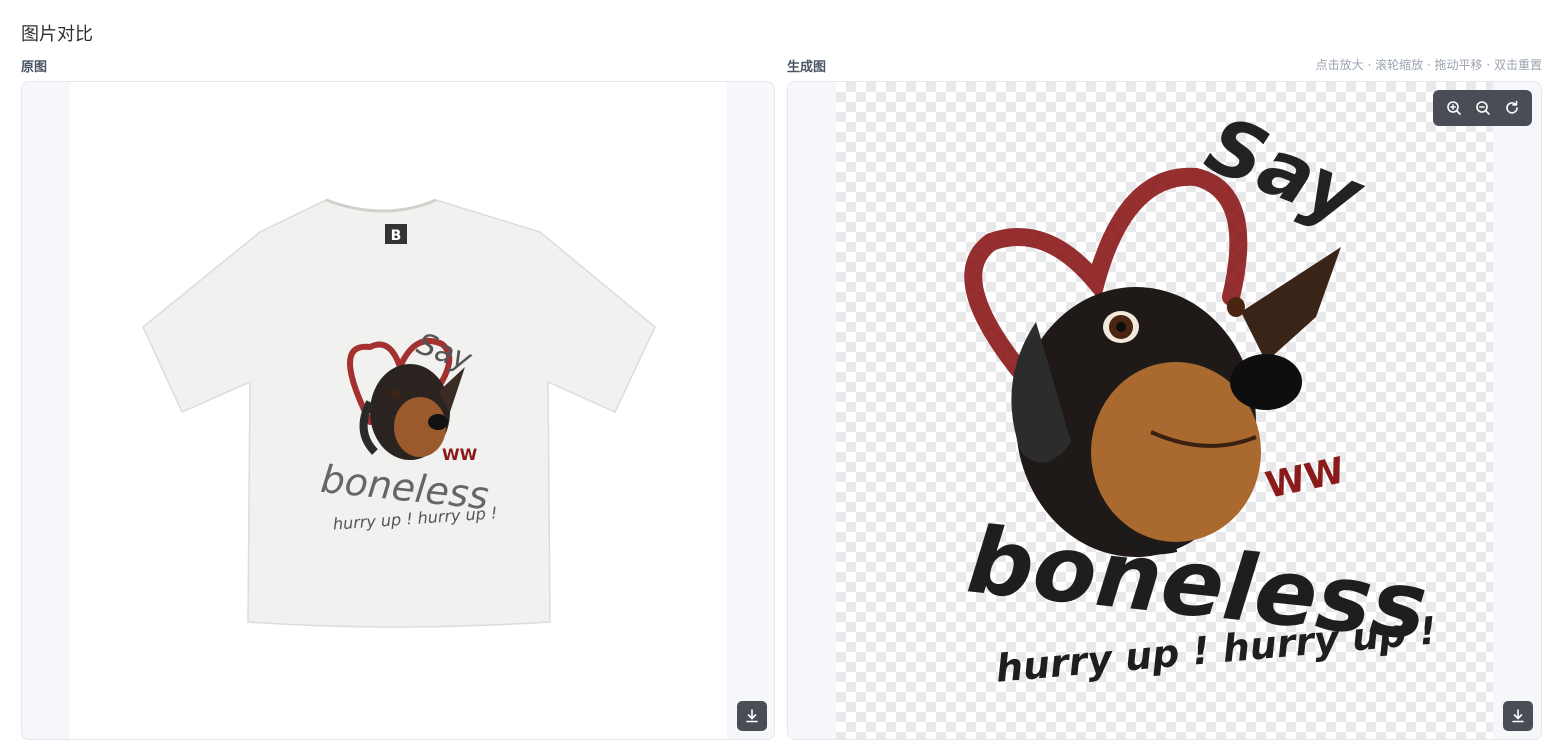 The width and height of the screenshot is (1552, 746). I want to click on zoom-in-button, so click(1454, 108).